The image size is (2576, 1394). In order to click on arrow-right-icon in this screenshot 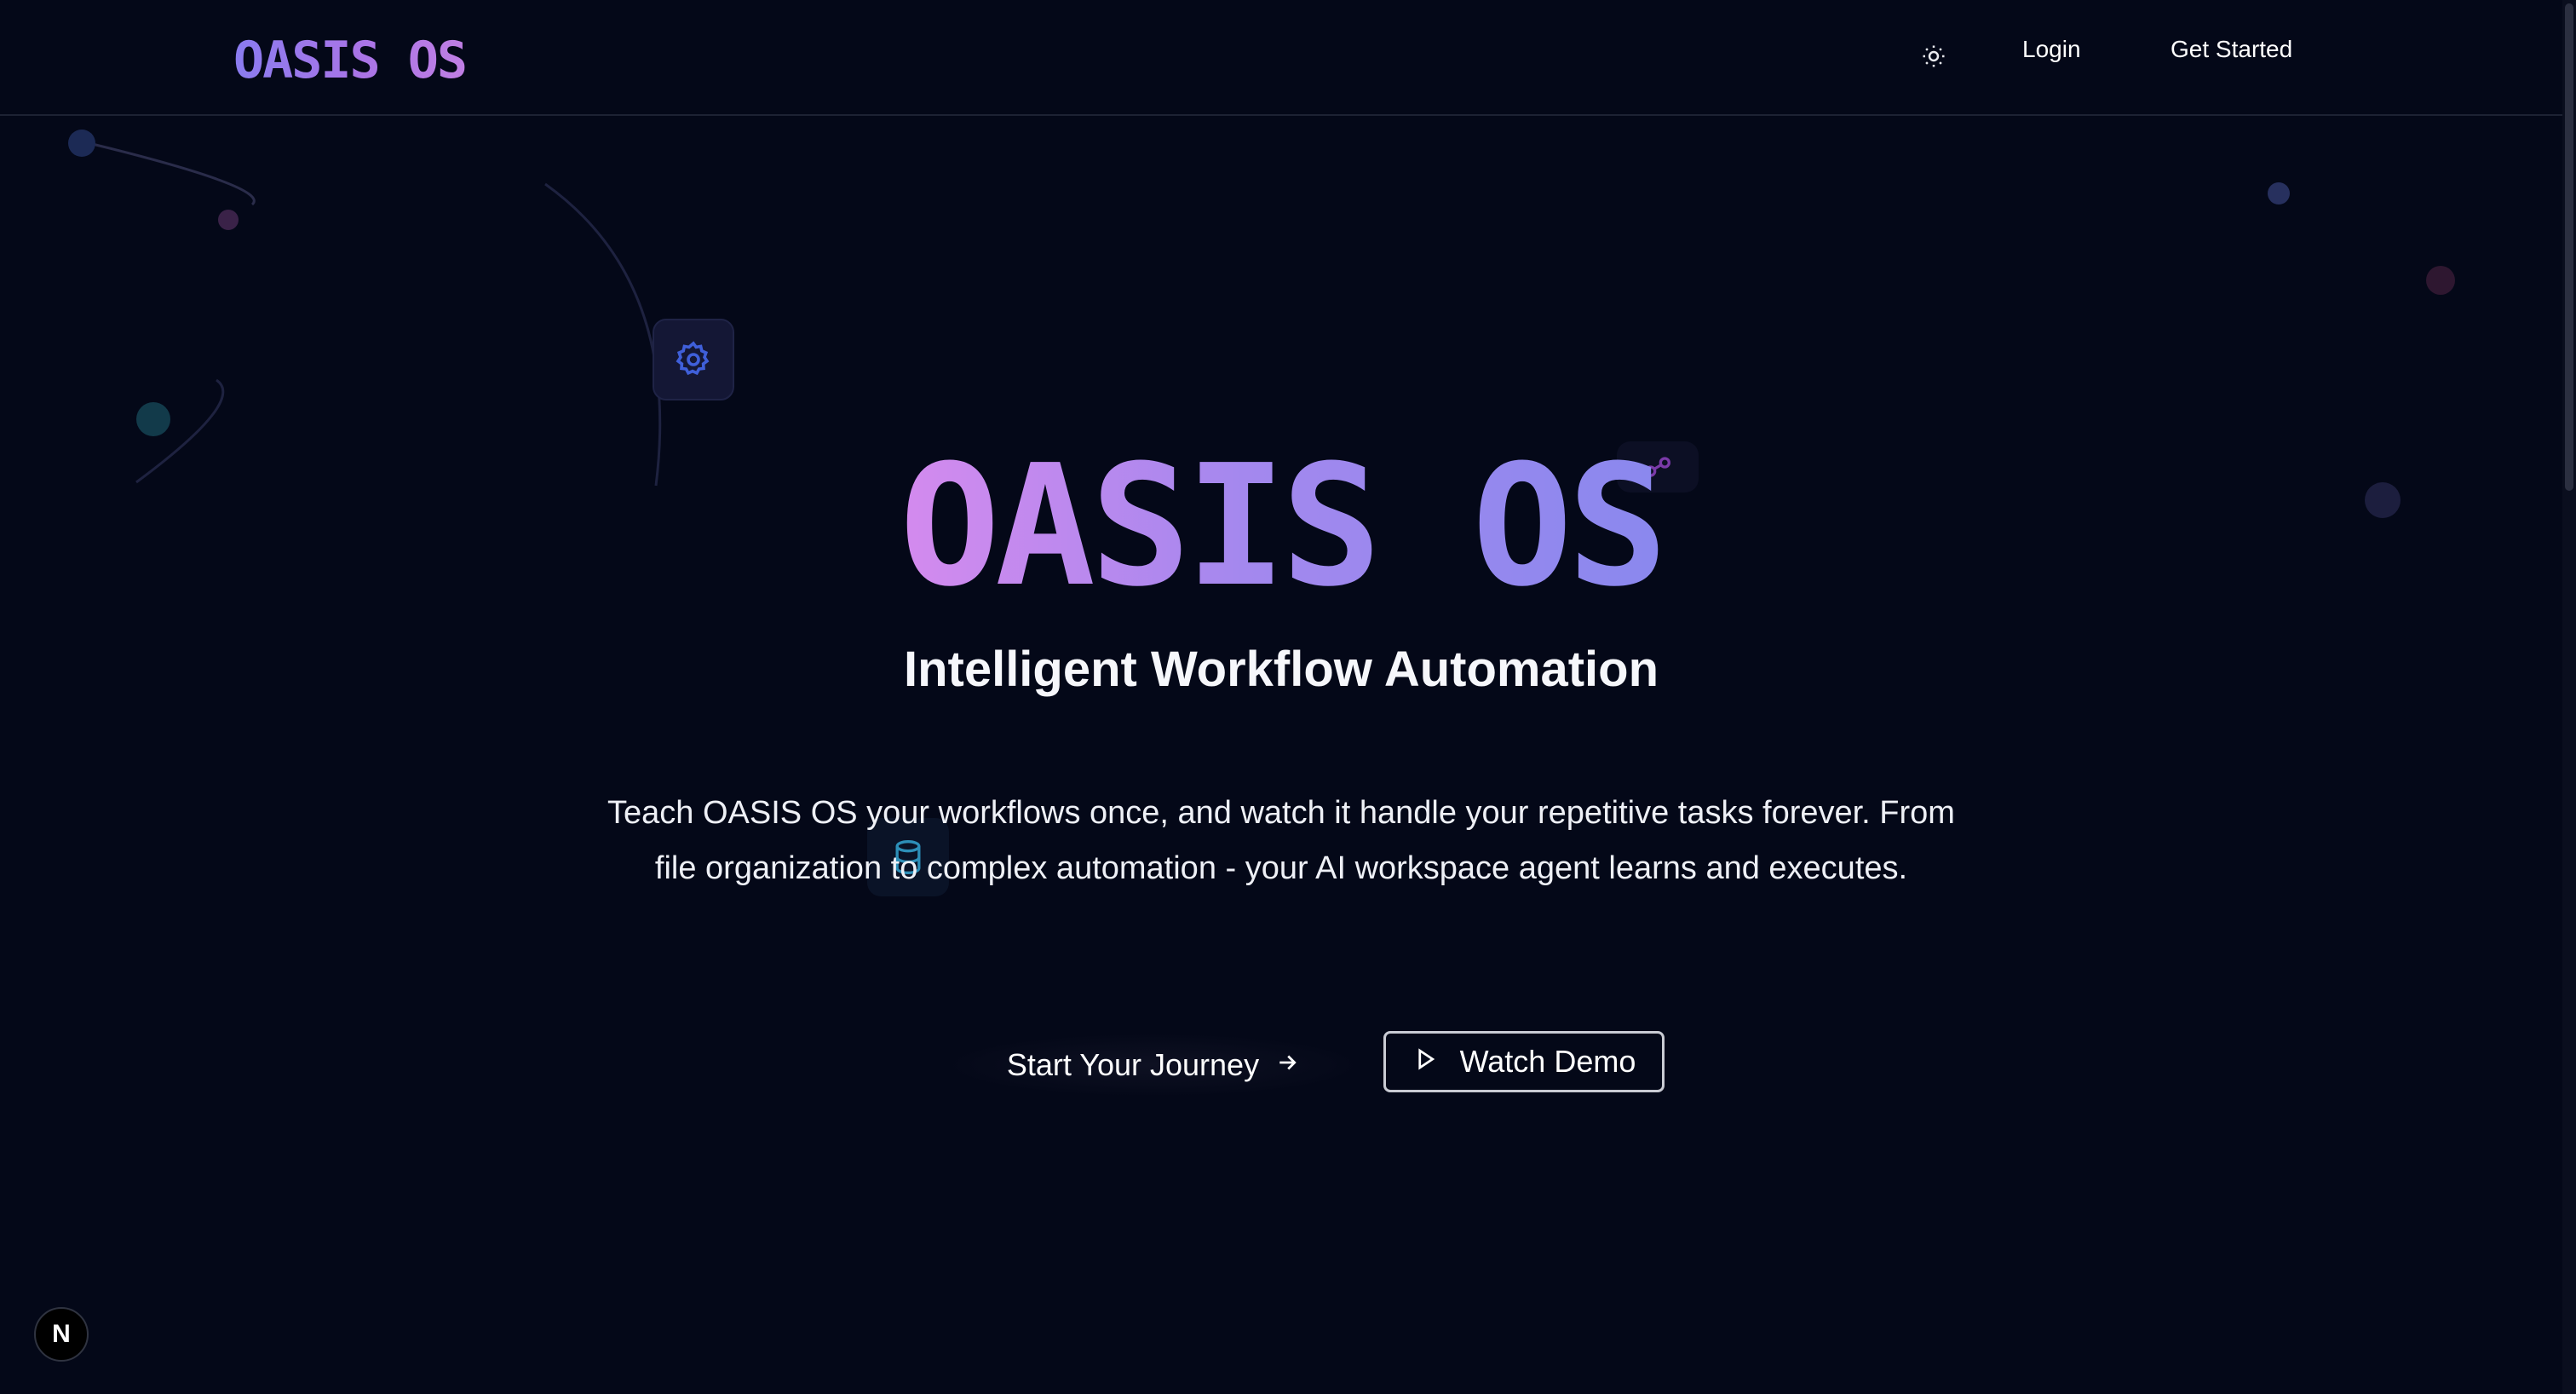, I will do `click(1287, 1065)`.